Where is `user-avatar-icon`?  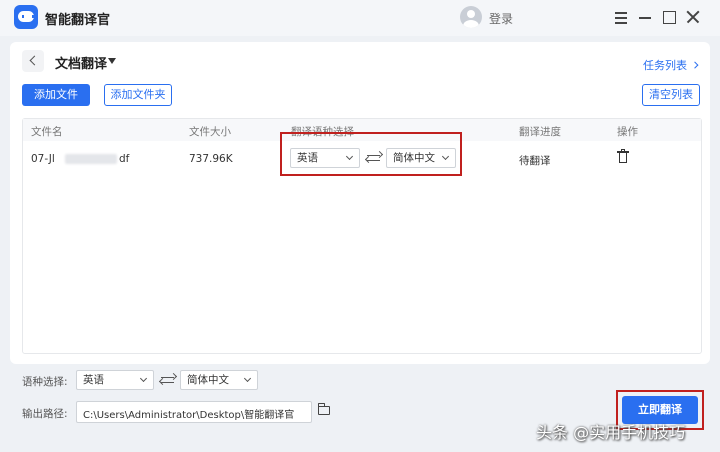
user-avatar-icon is located at coordinates (471, 17).